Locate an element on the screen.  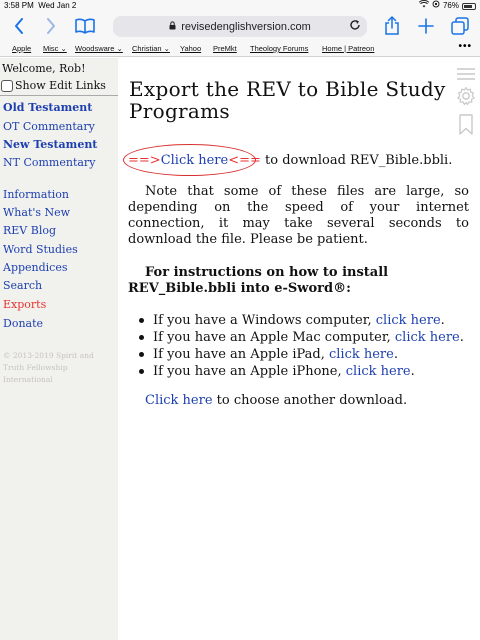
iphone-link: click here is located at coordinates (378, 371).